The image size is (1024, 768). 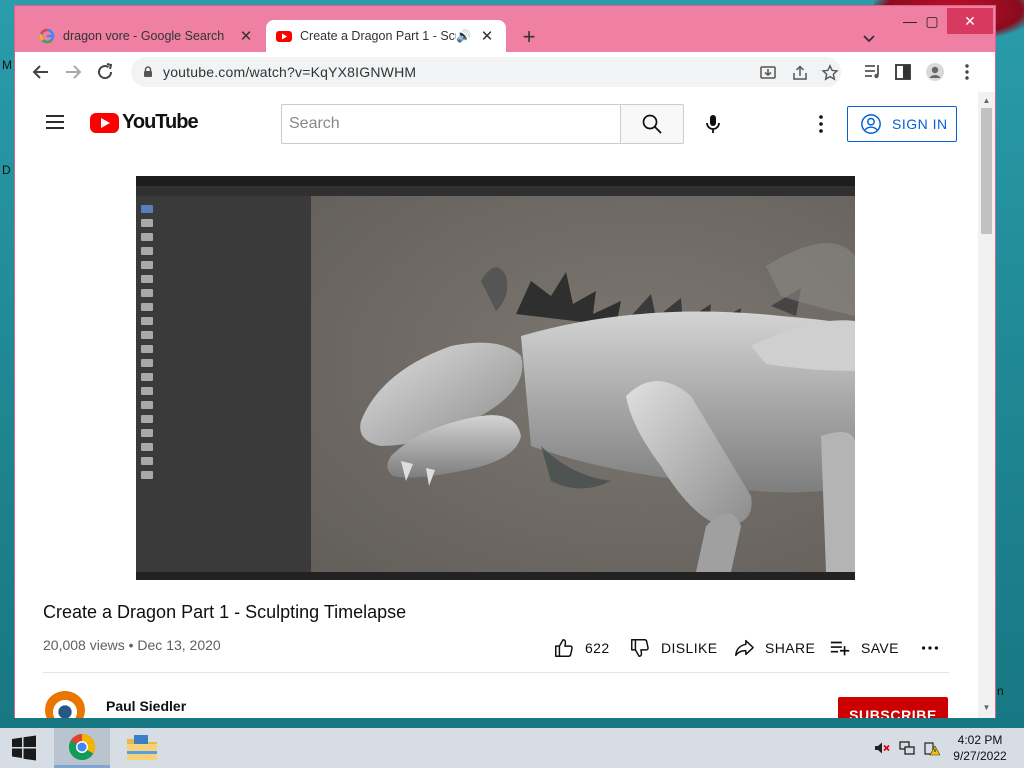 I want to click on desktop-edge-letter: n, so click(x=1000, y=691).